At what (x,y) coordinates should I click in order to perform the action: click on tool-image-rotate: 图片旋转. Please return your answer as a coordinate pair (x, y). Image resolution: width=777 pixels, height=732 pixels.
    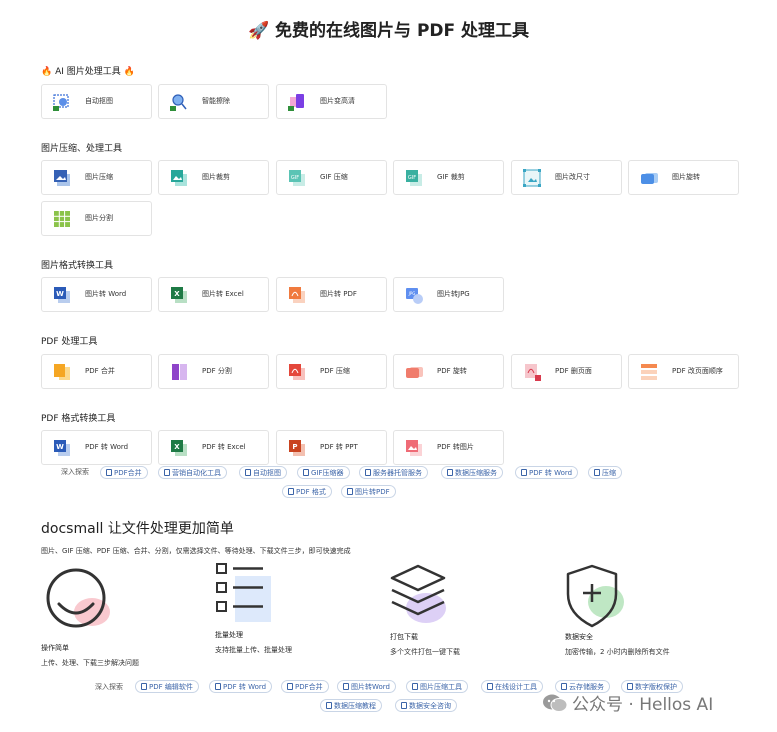
    Looking at the image, I should click on (683, 177).